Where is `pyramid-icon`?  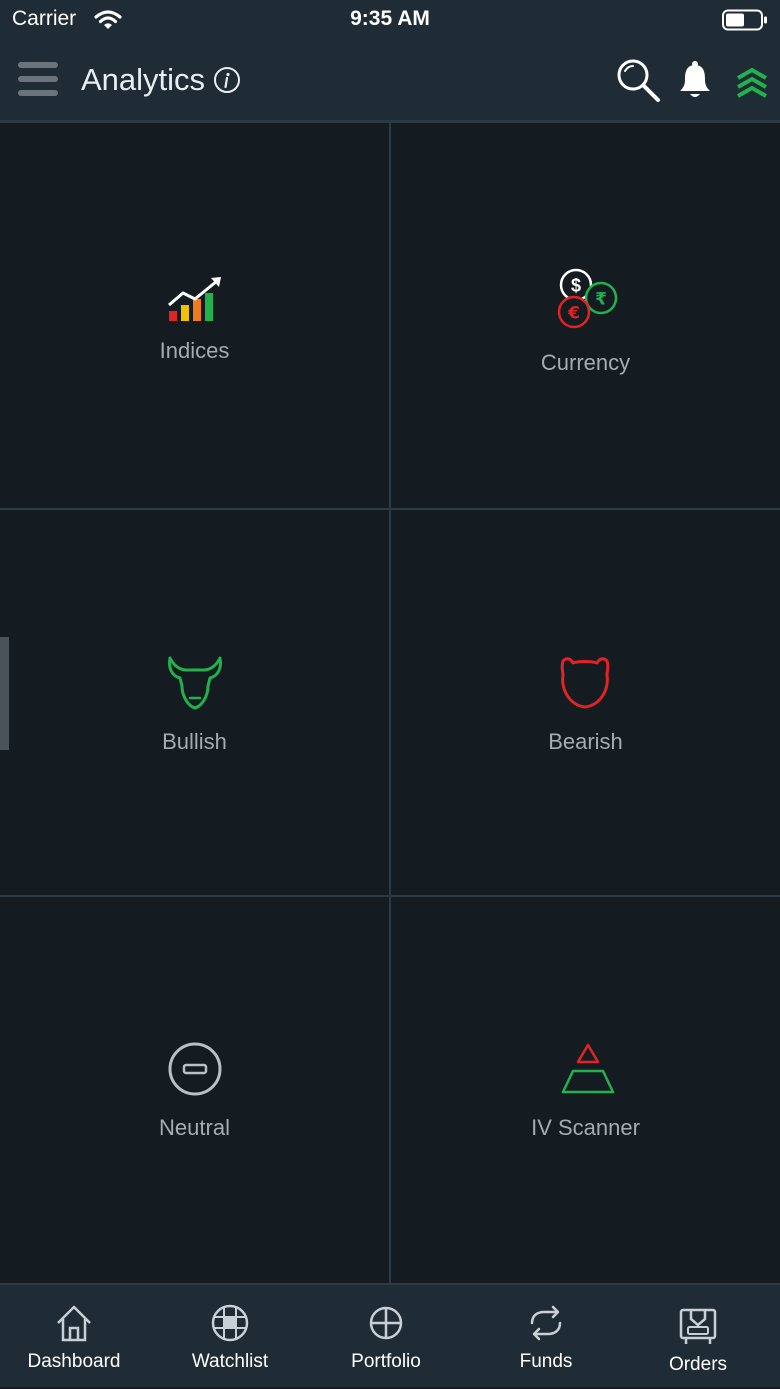
pyramid-icon is located at coordinates (588, 1068).